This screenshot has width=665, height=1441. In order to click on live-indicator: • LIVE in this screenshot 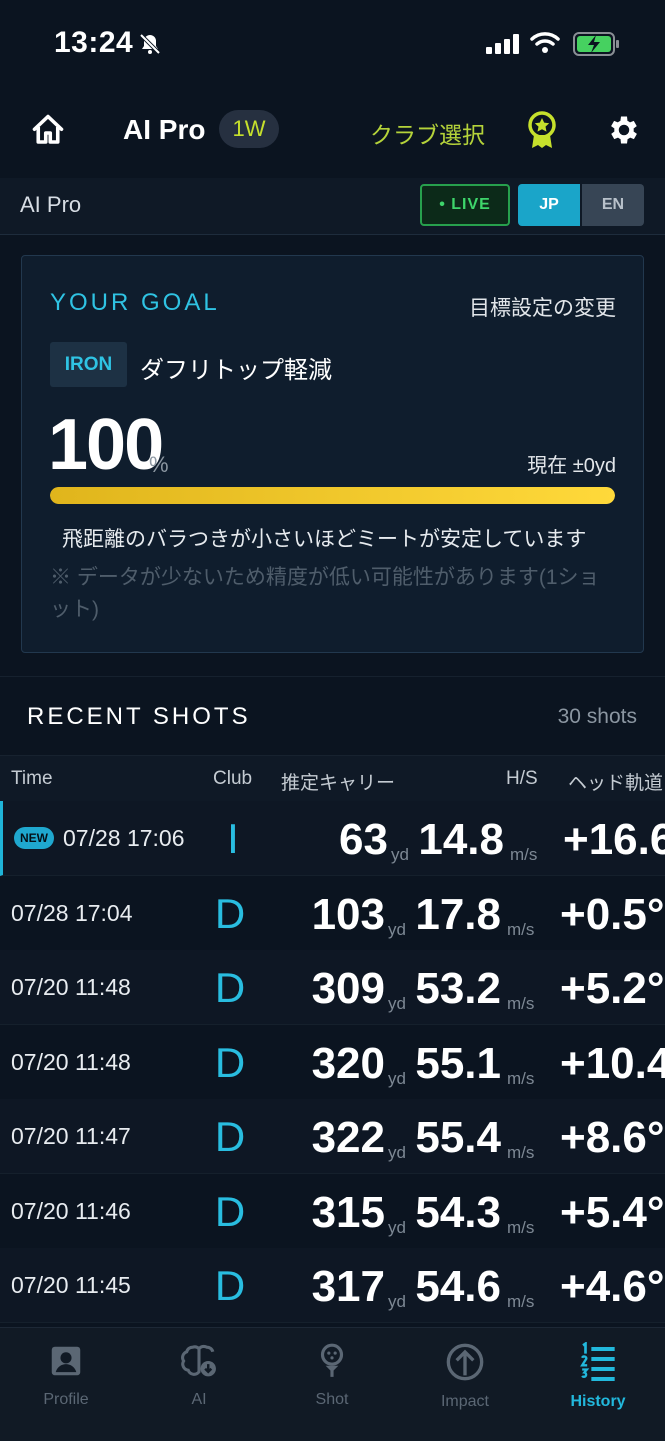, I will do `click(465, 205)`.